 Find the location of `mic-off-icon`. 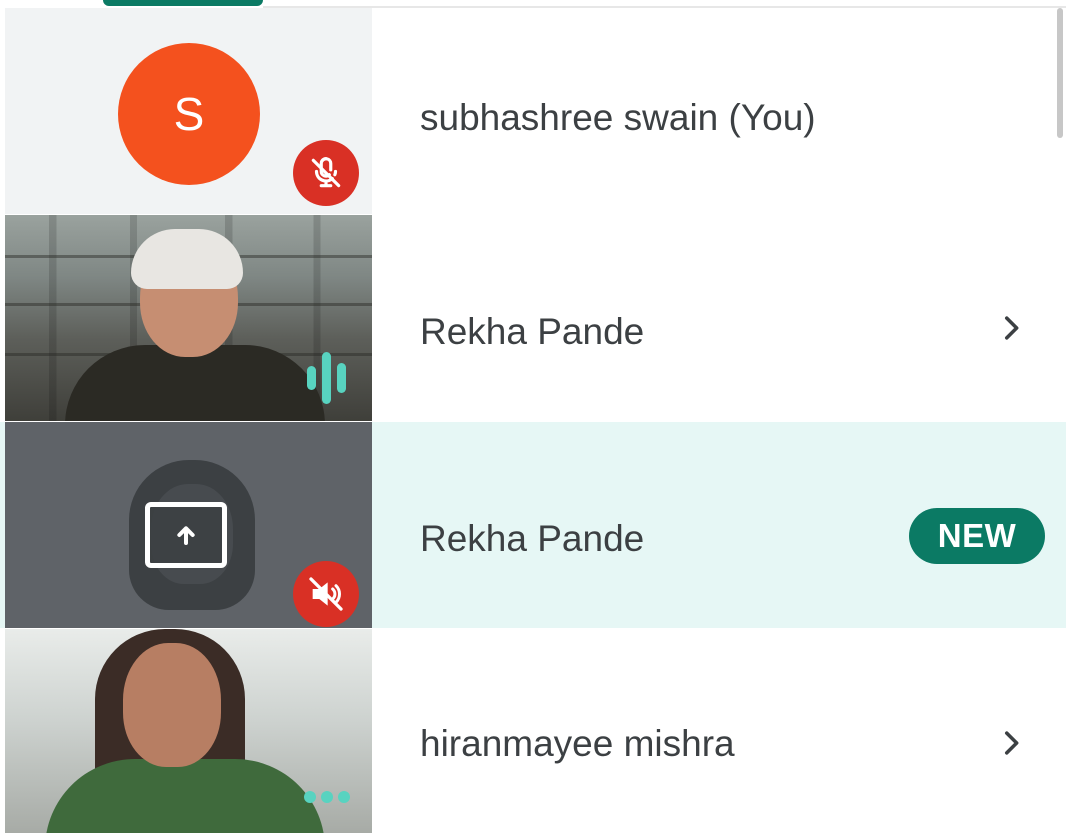

mic-off-icon is located at coordinates (326, 173).